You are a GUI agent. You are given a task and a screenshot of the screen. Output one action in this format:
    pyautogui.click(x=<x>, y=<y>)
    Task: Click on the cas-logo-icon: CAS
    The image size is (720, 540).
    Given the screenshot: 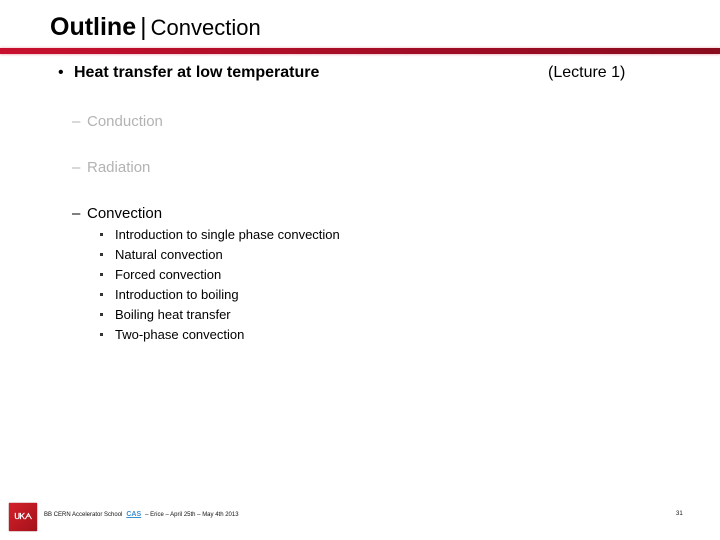 What is the action you would take?
    pyautogui.click(x=134, y=514)
    